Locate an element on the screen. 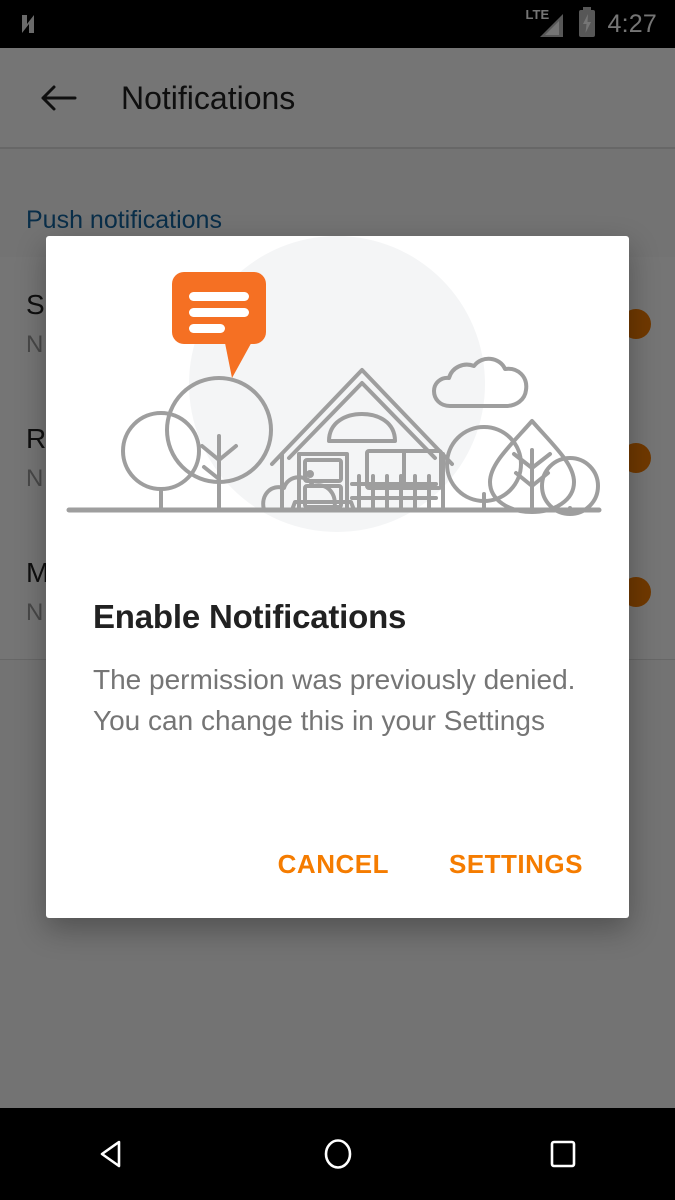 This screenshot has width=675, height=1200. dialog-title: Enable Notifications is located at coordinates (250, 616).